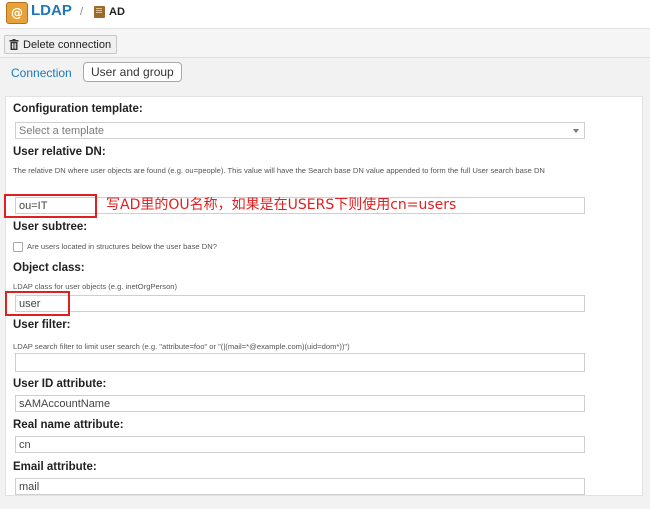 Image resolution: width=650 pixels, height=509 pixels. What do you see at coordinates (132, 72) in the screenshot?
I see `tab-user-and-group: User and group` at bounding box center [132, 72].